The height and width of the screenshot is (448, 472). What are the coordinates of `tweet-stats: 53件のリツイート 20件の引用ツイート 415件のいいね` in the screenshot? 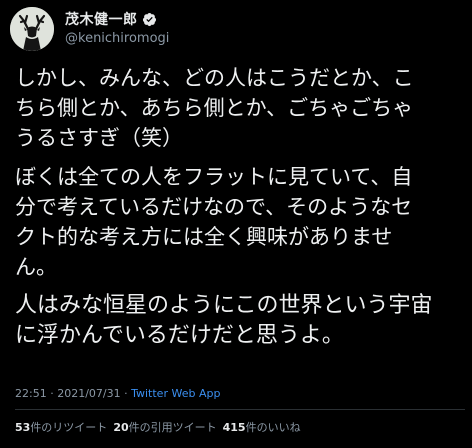 It's located at (161, 427).